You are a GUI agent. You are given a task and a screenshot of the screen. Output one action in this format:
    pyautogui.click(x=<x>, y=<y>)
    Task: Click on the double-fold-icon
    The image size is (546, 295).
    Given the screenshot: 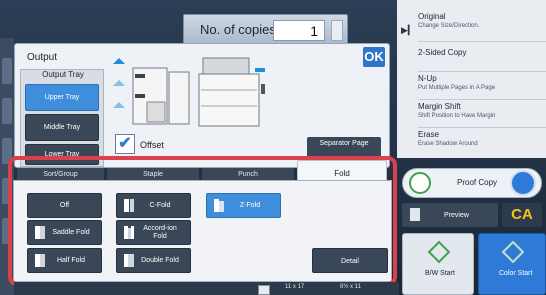 What is the action you would take?
    pyautogui.click(x=129, y=260)
    